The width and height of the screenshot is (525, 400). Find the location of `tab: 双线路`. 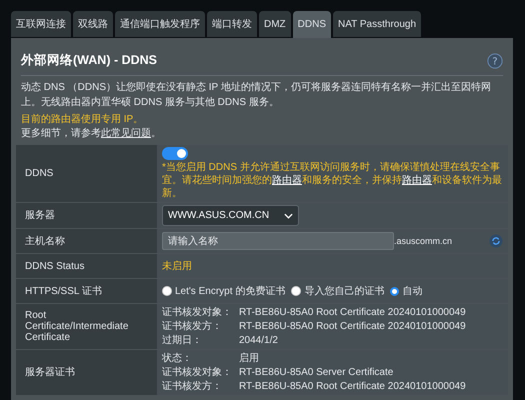

tab: 双线路 is located at coordinates (93, 24).